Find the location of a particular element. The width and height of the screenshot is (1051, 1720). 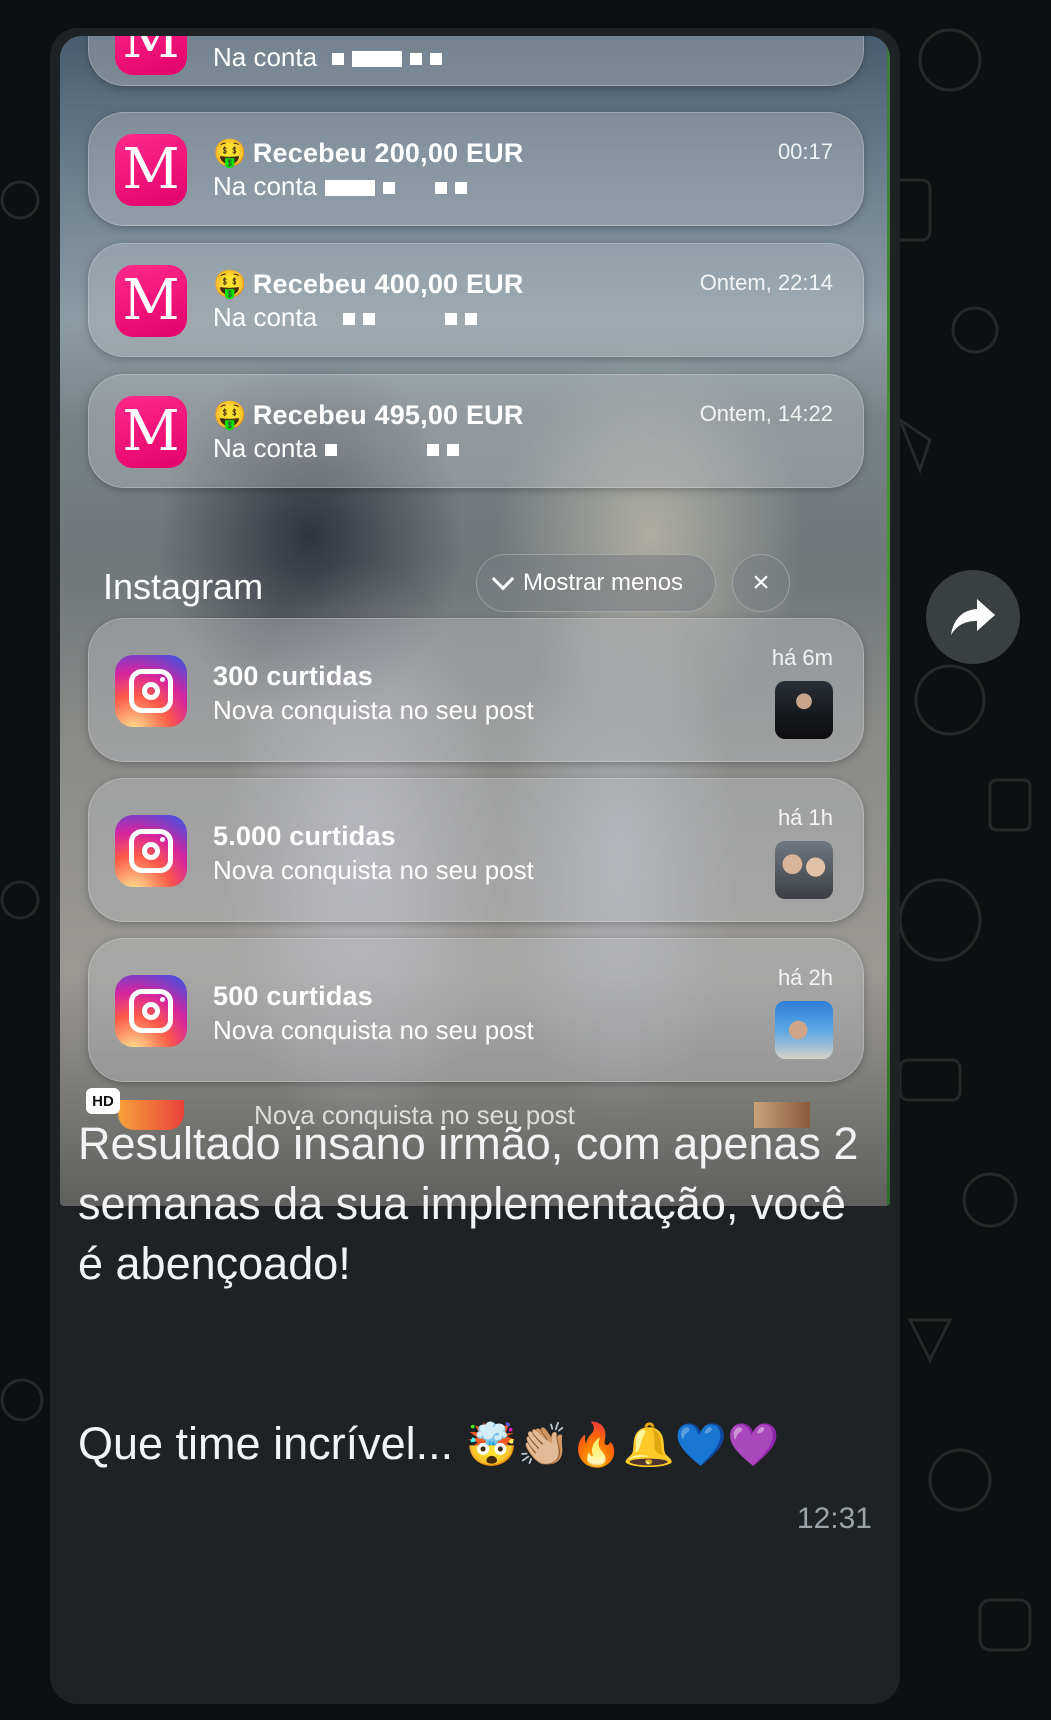

forward-arrow-icon is located at coordinates (973, 617).